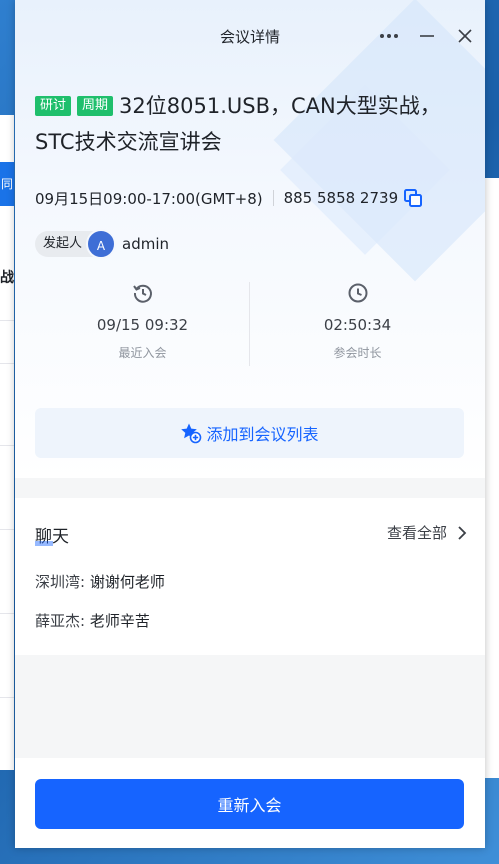 This screenshot has height=864, width=499. I want to click on close-button, so click(465, 36).